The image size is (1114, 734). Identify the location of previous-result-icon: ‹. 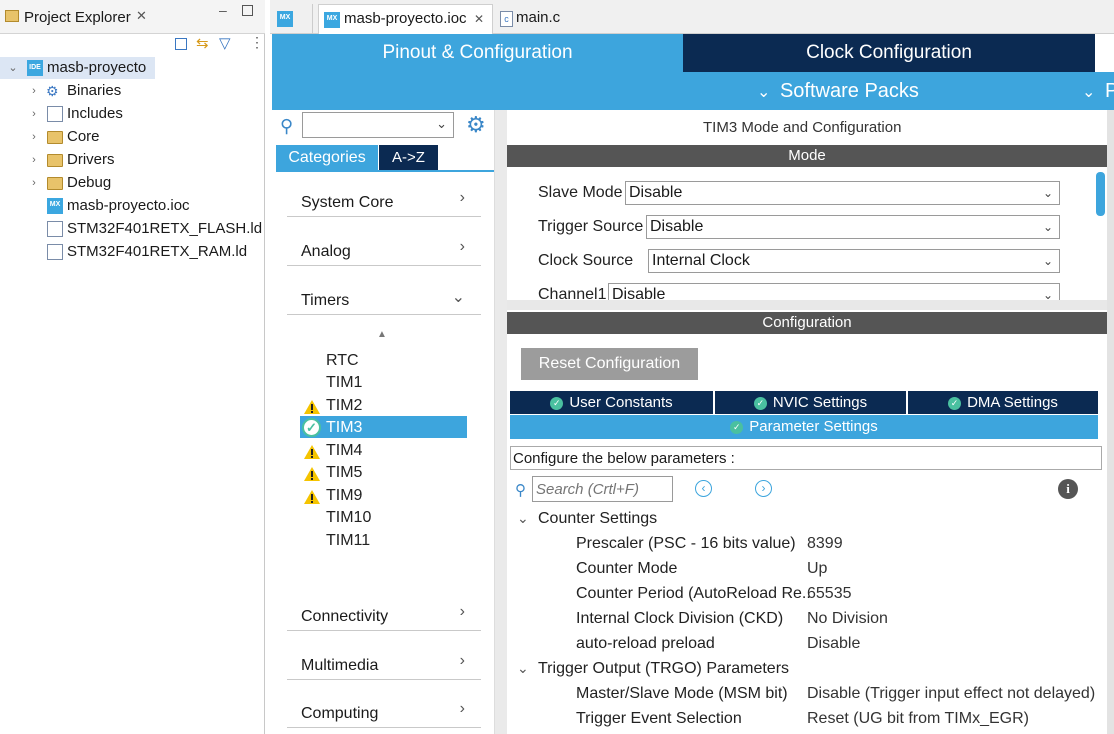
(703, 488).